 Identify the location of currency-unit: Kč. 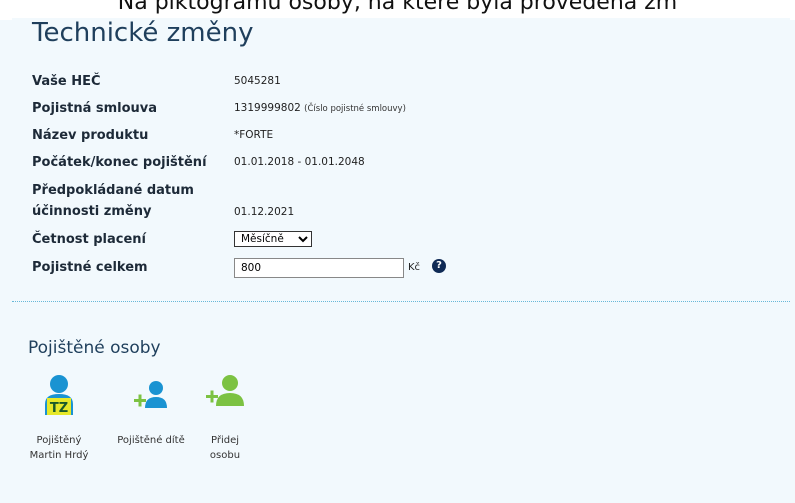
(414, 267).